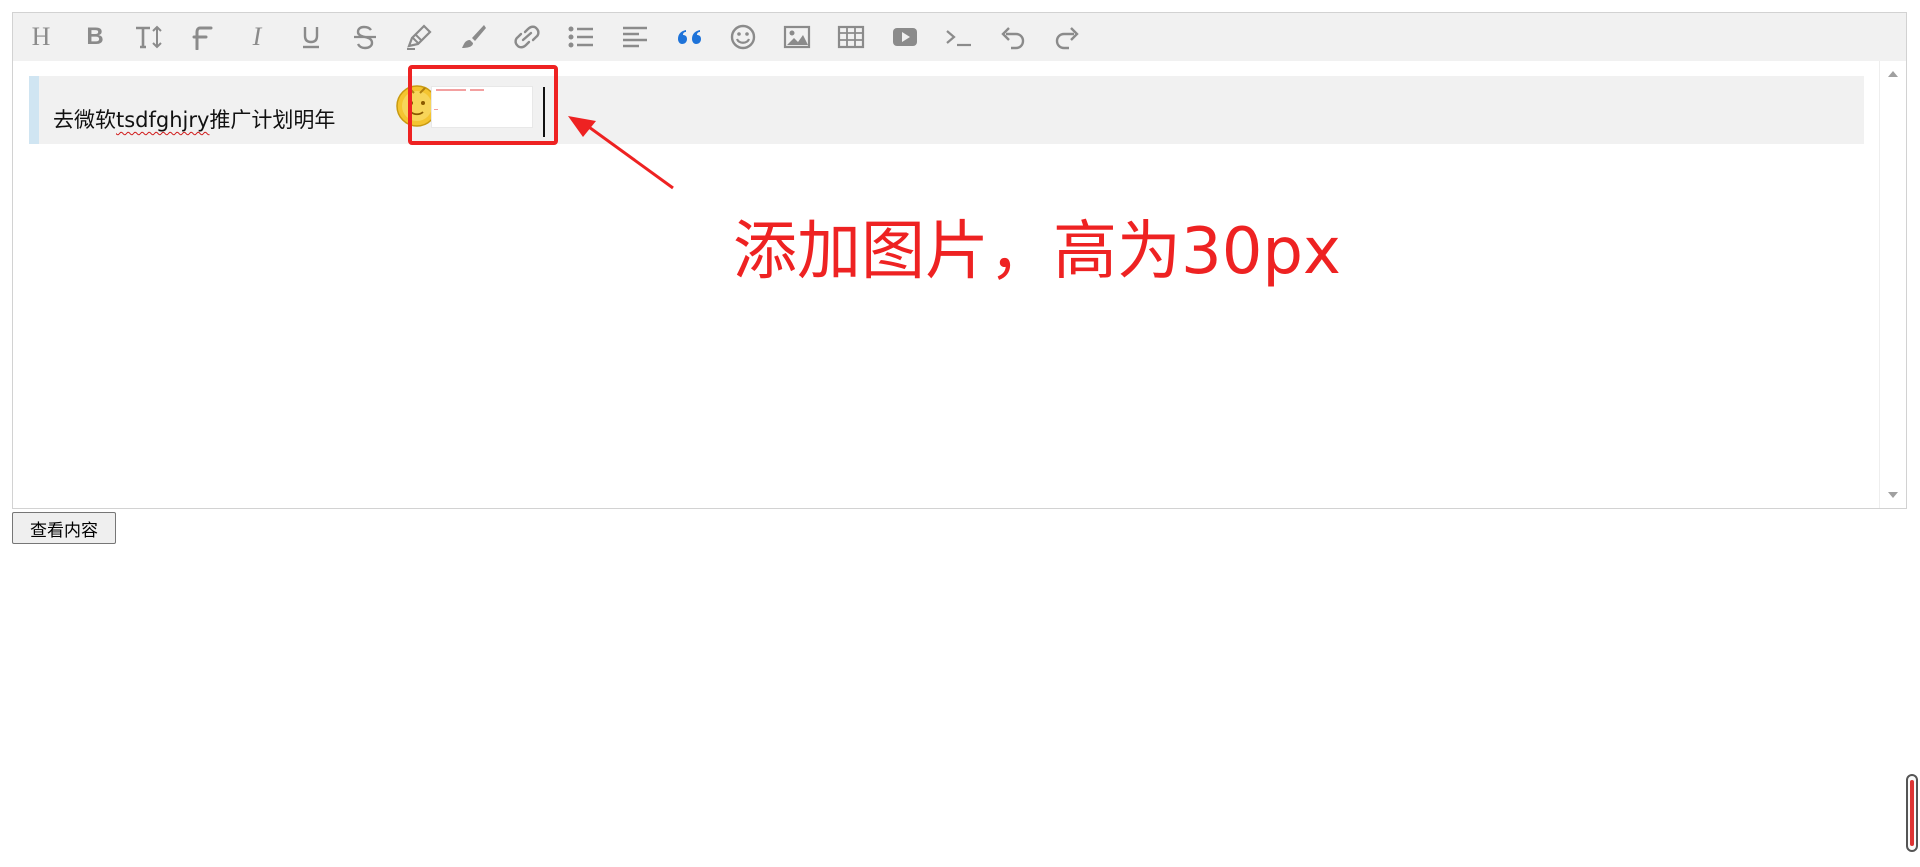 The height and width of the screenshot is (867, 1920). Describe the element at coordinates (163, 120) in the screenshot. I see `misspelled-word: tsdfghjry` at that location.